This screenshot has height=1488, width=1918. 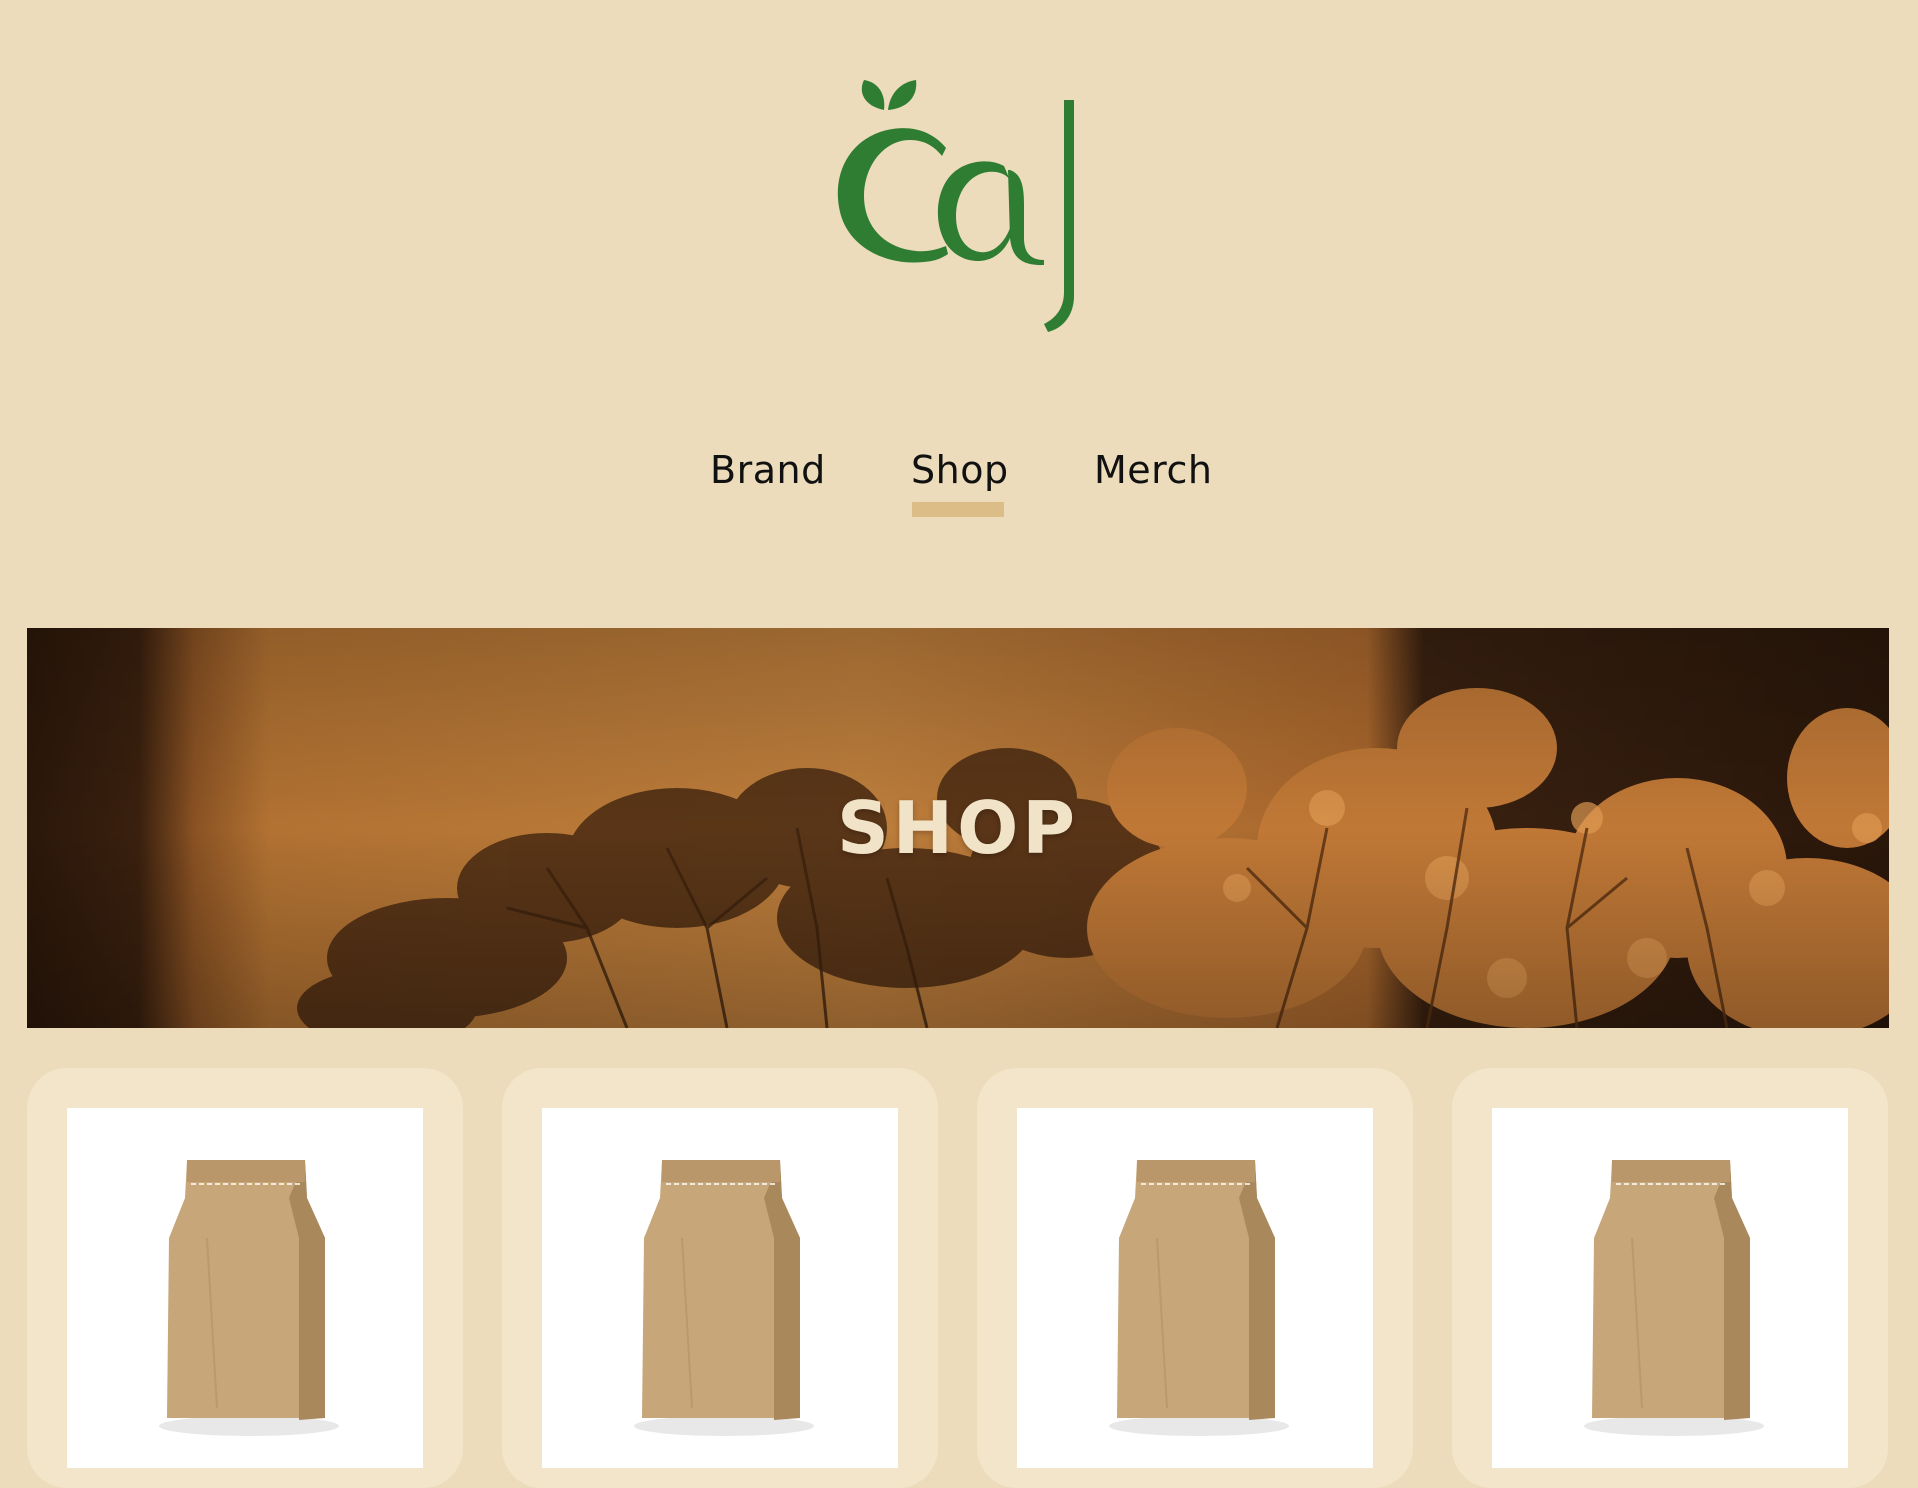 I want to click on brand-logo, so click(x=958, y=205).